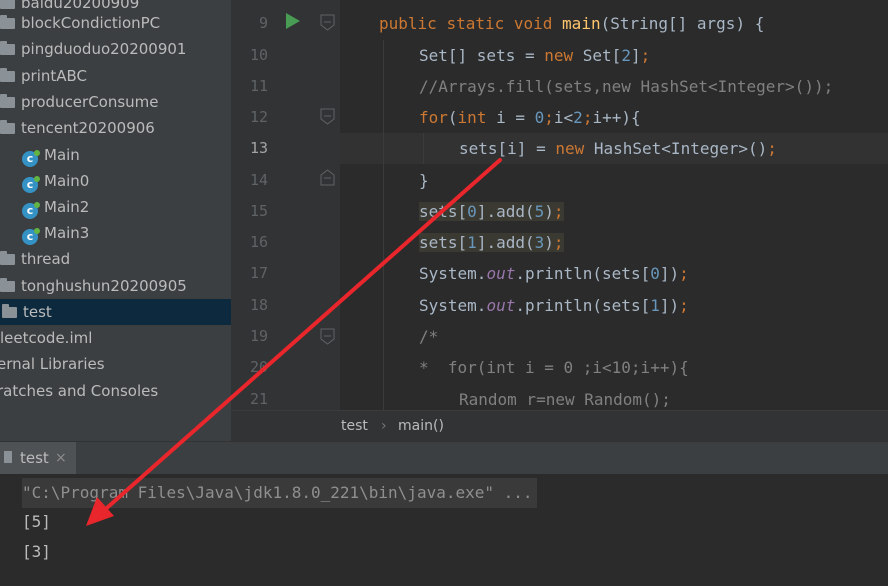  Describe the element at coordinates (79, 391) in the screenshot. I see `tree-item-scratches: ratches and Consoles` at that location.